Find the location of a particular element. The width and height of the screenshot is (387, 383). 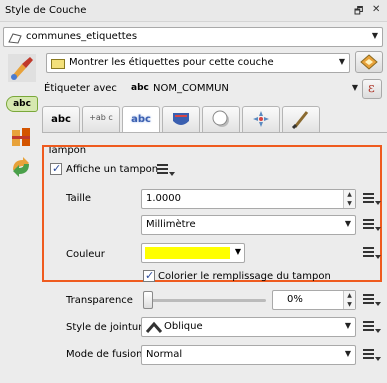

label-field-select: abc NOM_COMMUN ▼ is located at coordinates (242, 89).